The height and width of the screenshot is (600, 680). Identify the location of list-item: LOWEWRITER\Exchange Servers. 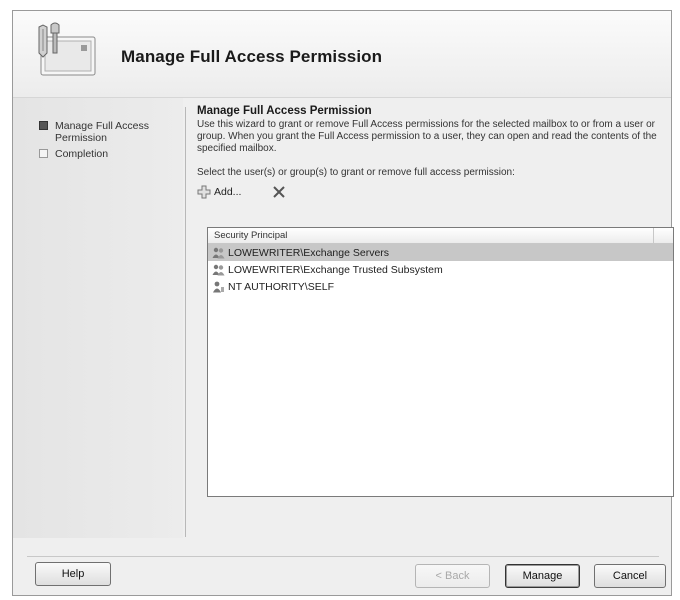
(440, 252).